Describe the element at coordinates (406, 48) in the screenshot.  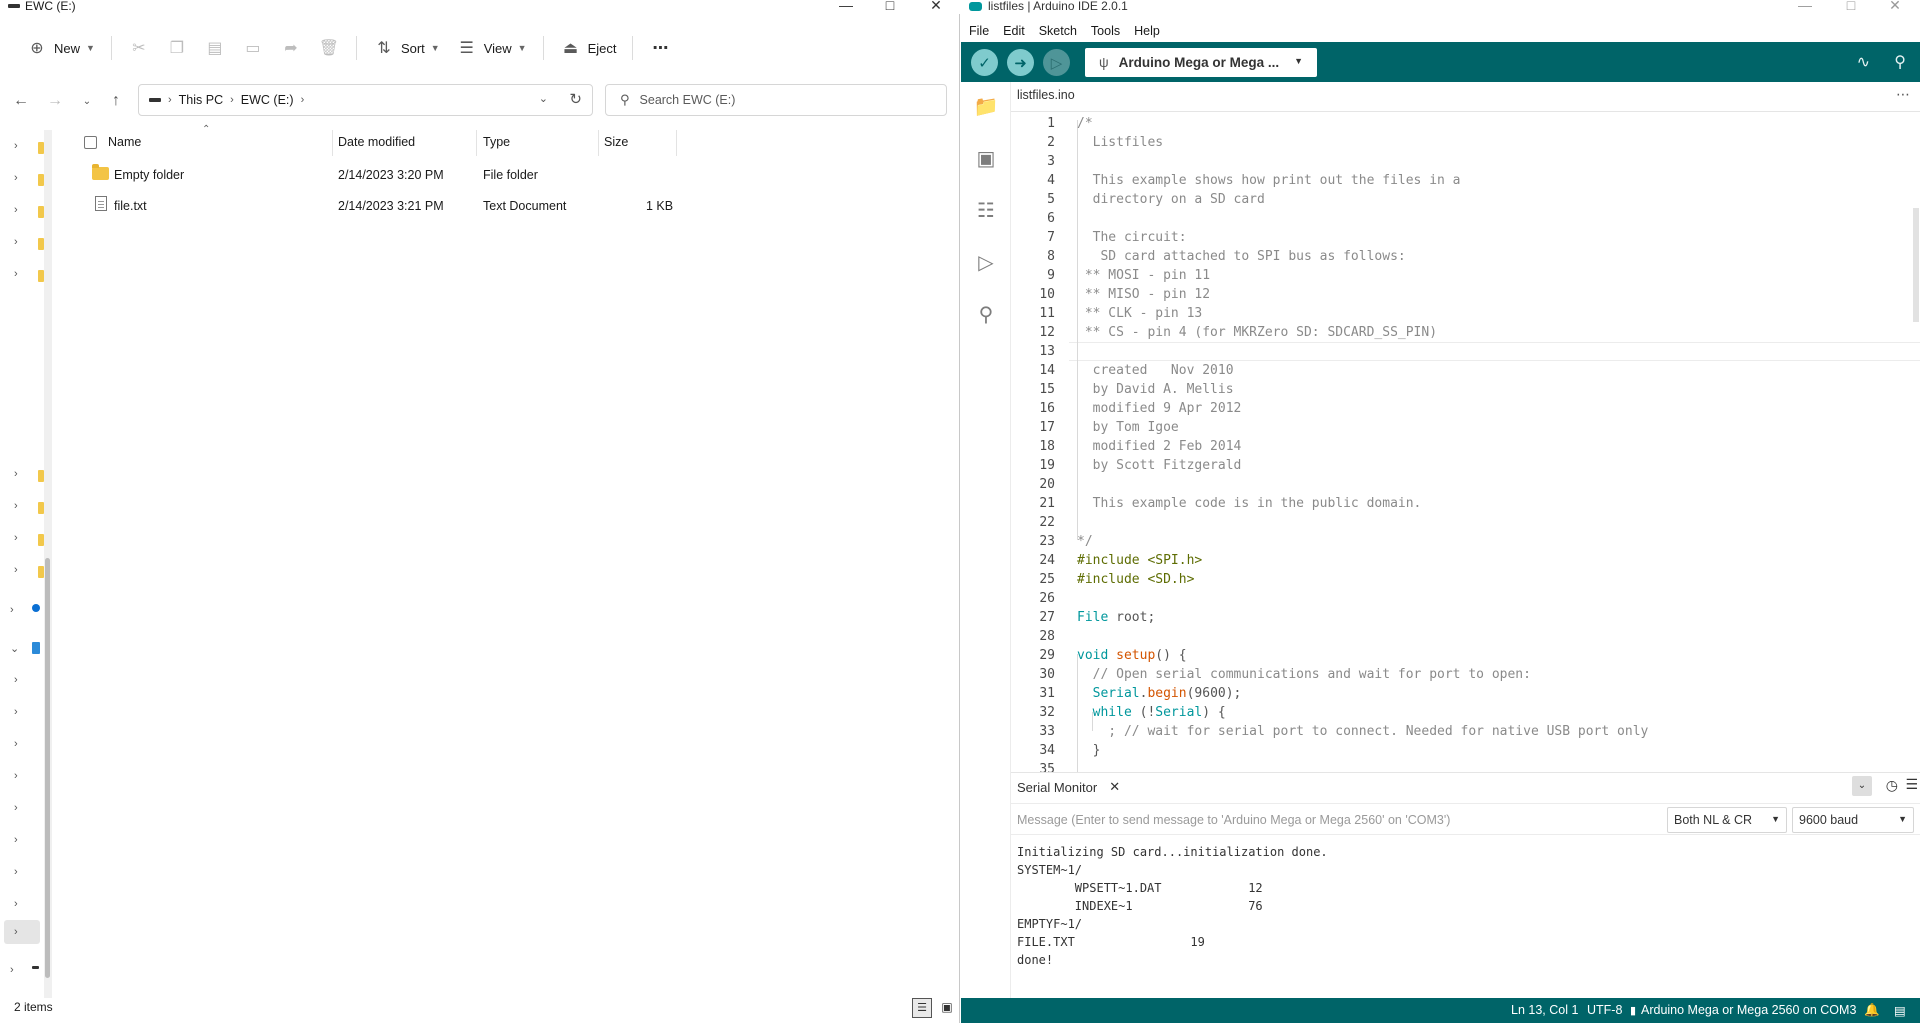
I see `sort-button: ⇅ Sort ▼` at that location.